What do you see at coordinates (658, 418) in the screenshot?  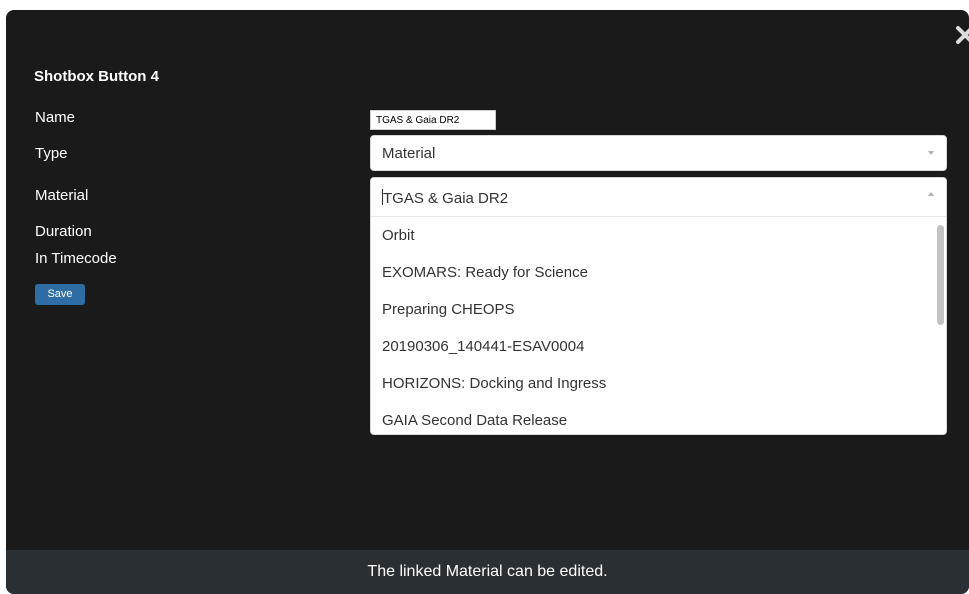 I see `material-option: GAIA Second Data Release` at bounding box center [658, 418].